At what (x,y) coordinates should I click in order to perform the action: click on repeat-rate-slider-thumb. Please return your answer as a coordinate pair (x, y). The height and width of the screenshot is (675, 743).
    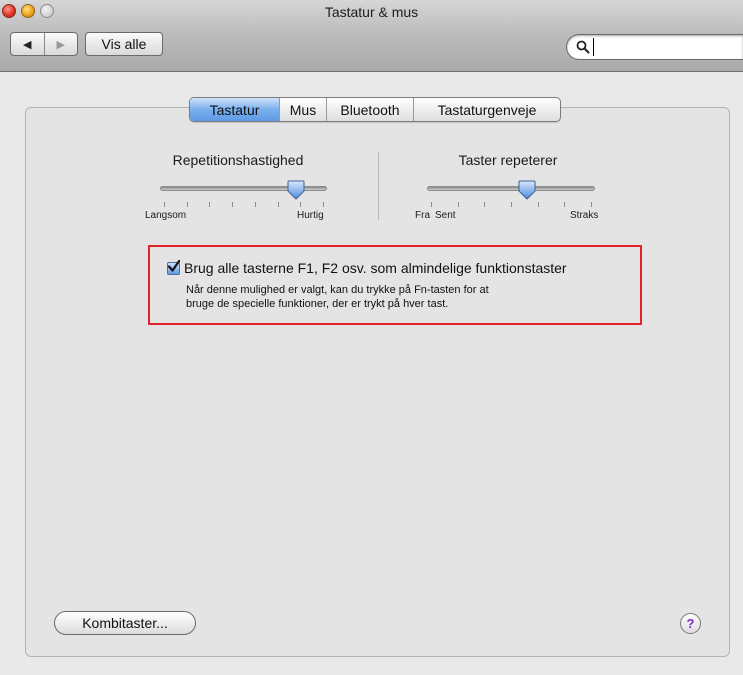
    Looking at the image, I should click on (296, 190).